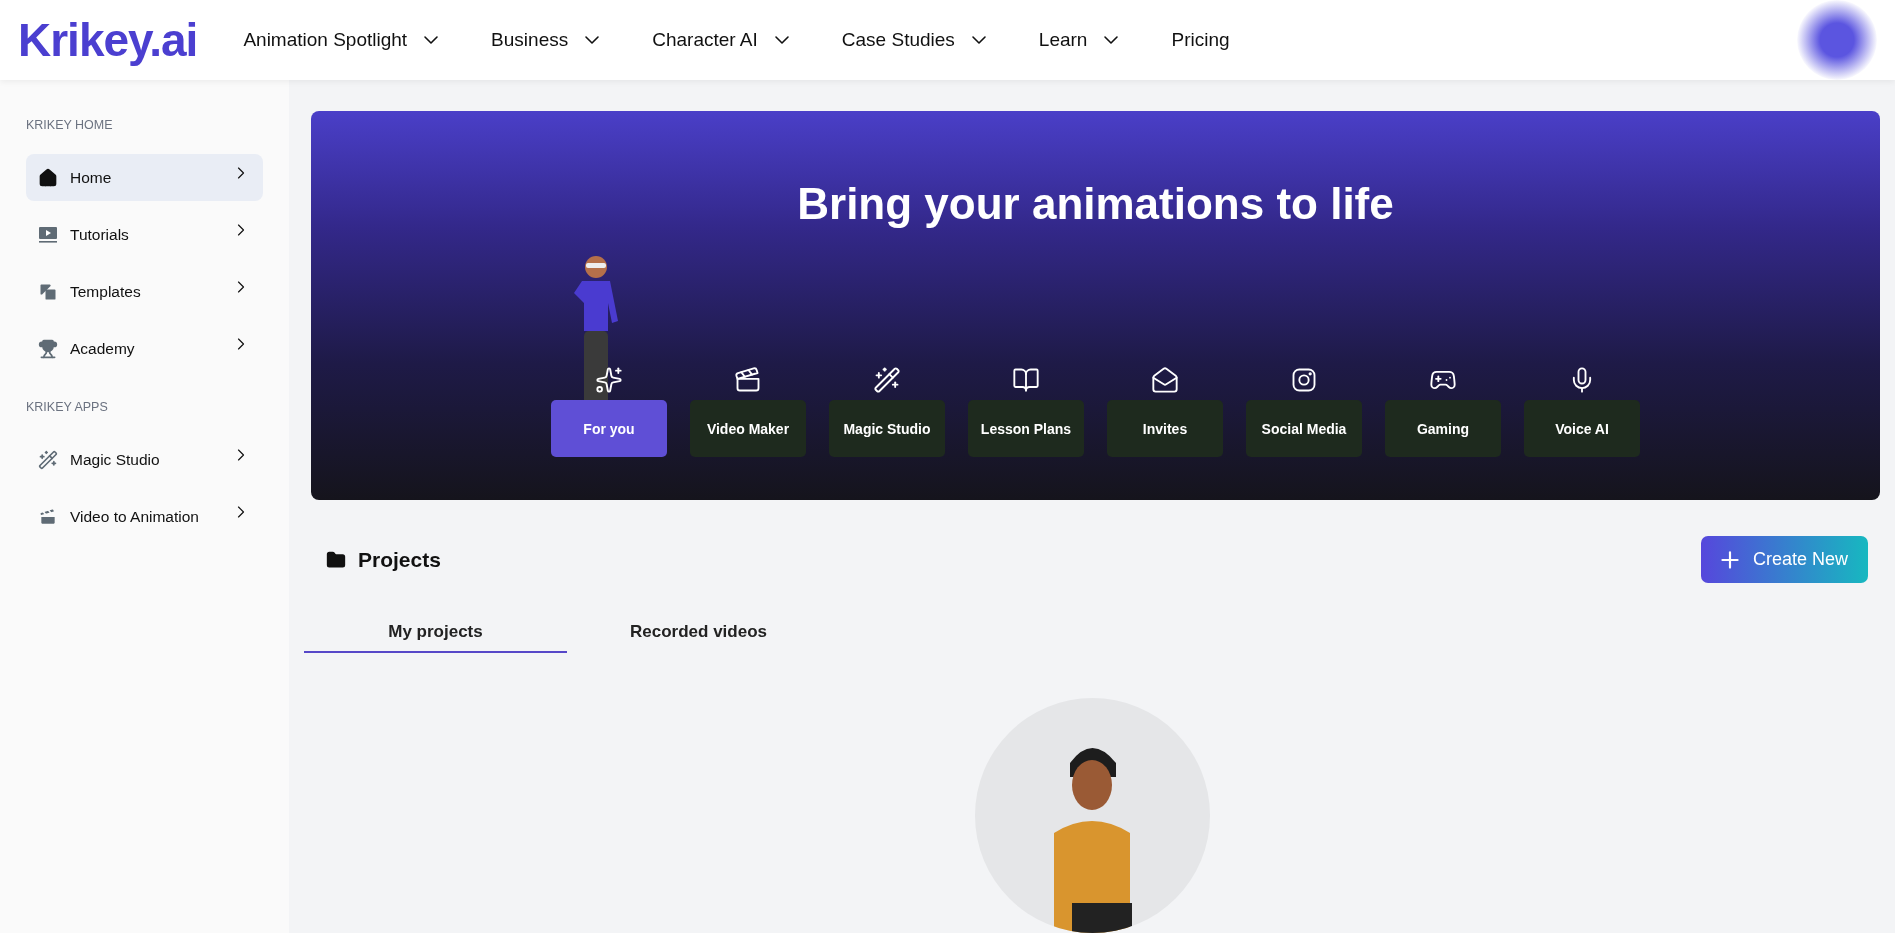  Describe the element at coordinates (698, 633) in the screenshot. I see `tab: Recorded videos` at that location.